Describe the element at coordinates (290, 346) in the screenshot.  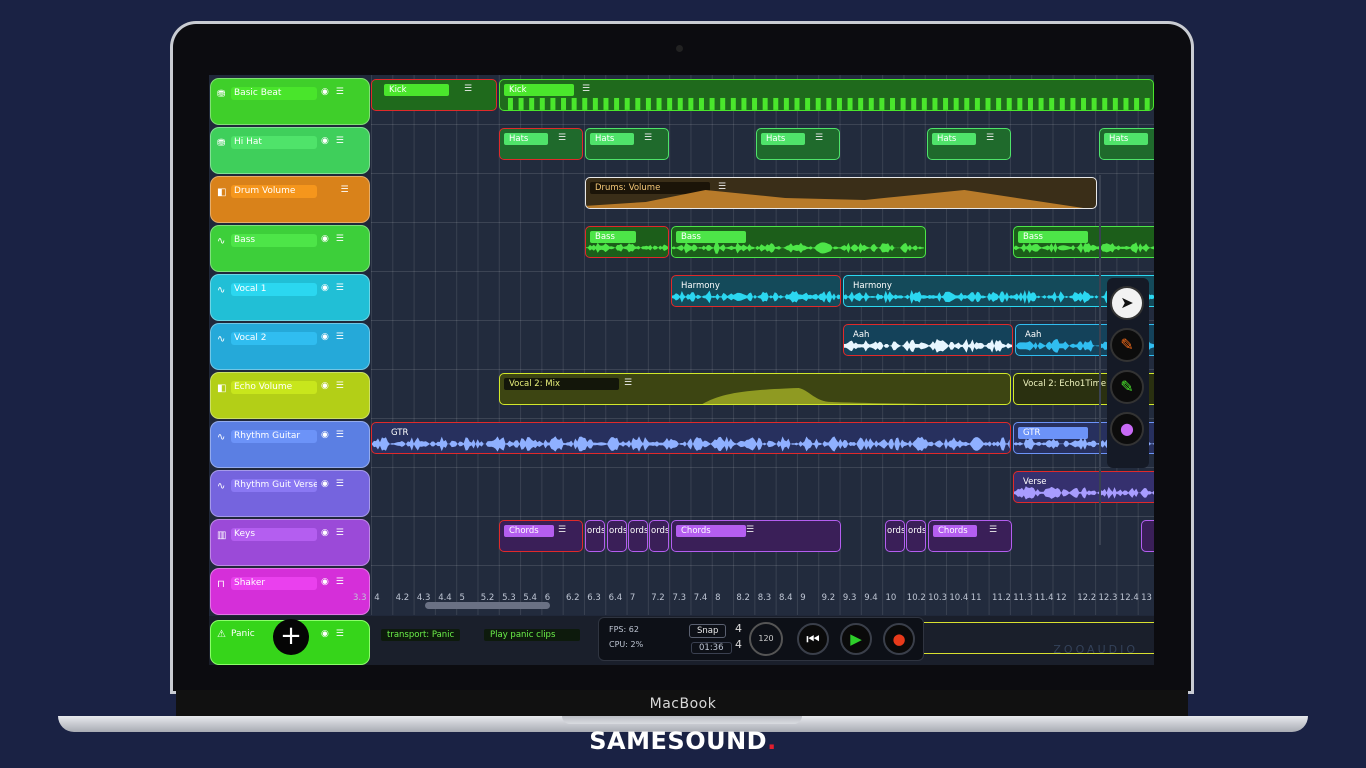
I see `track-header-vocal-2: ∿ Vocal 2 ◉ ☰` at that location.